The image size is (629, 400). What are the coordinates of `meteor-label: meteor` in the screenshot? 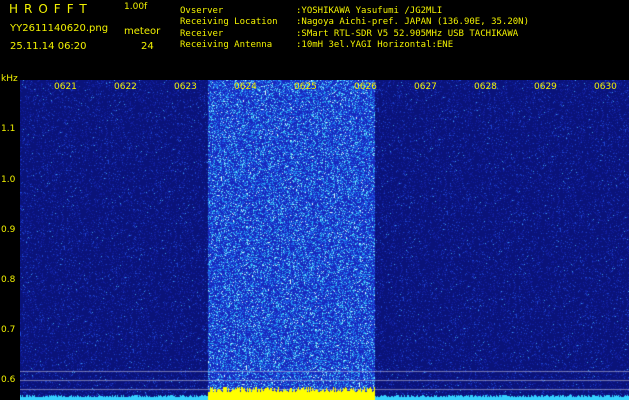 It's located at (142, 31).